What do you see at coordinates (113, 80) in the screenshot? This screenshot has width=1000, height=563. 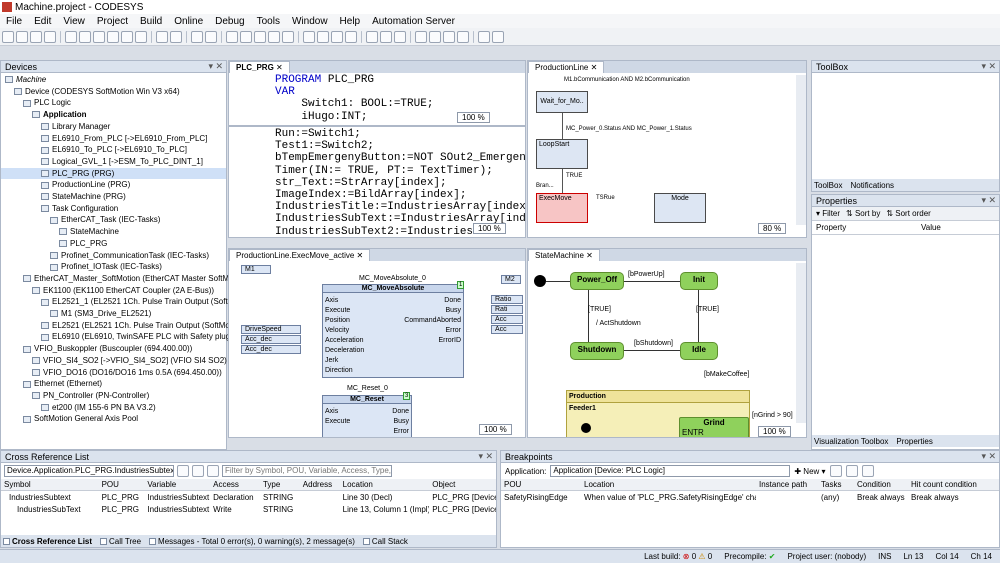 I see `tree-item: Machine` at bounding box center [113, 80].